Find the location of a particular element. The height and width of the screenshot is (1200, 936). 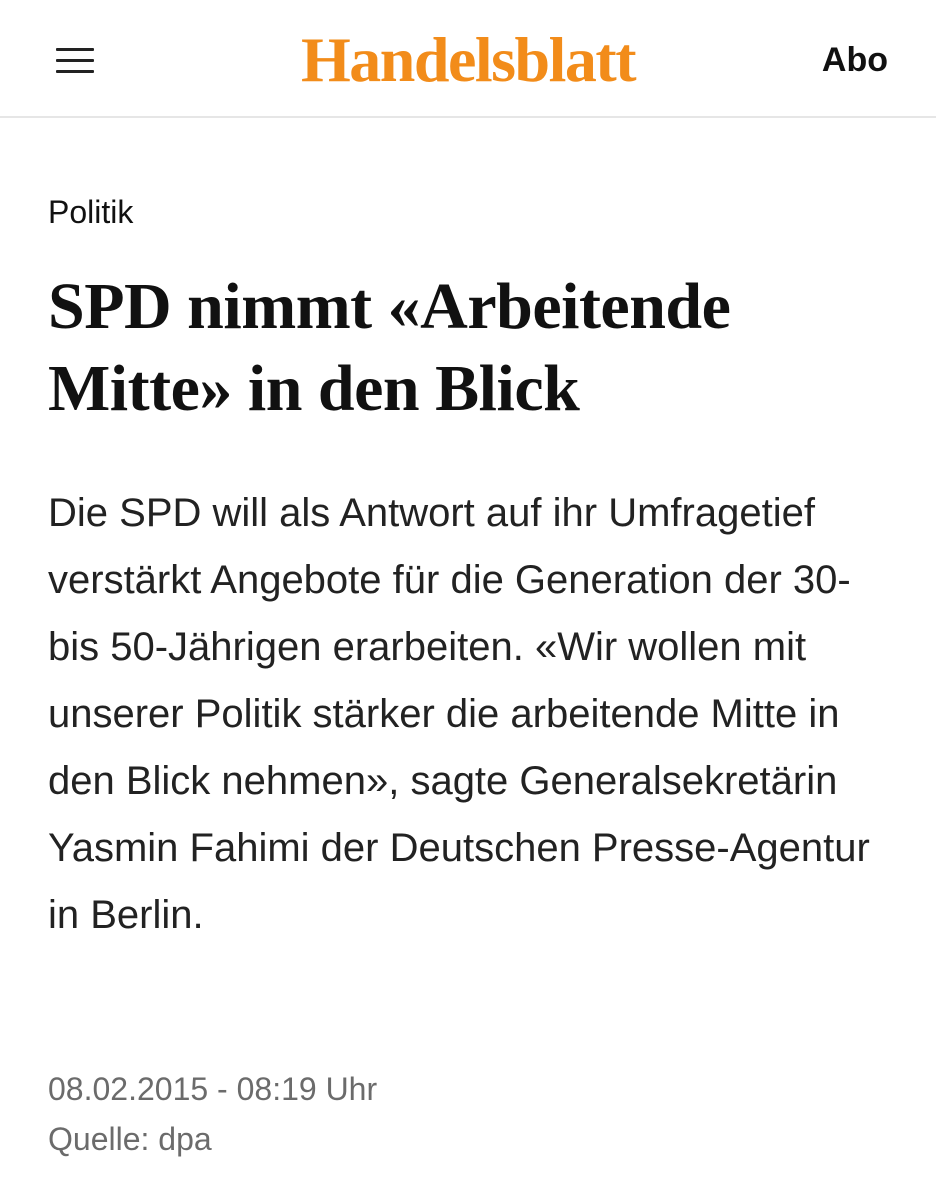

hamburger-menu-icon is located at coordinates (75, 61).